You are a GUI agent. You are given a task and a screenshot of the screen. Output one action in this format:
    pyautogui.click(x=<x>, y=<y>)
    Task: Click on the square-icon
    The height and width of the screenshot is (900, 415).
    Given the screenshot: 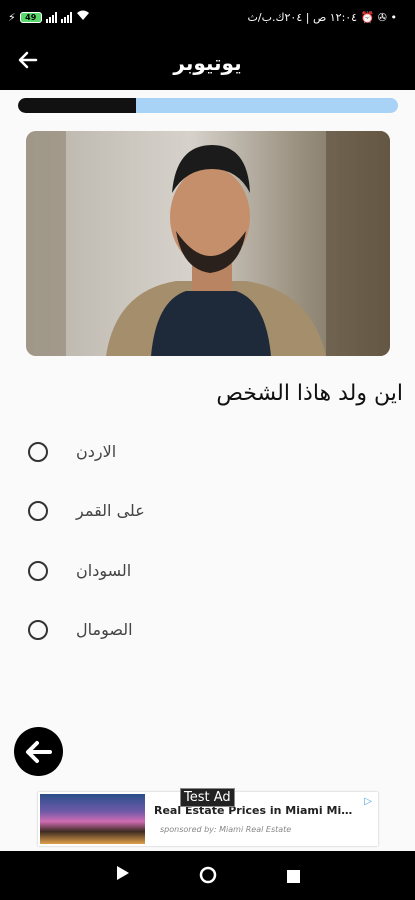 What is the action you would take?
    pyautogui.click(x=293, y=877)
    